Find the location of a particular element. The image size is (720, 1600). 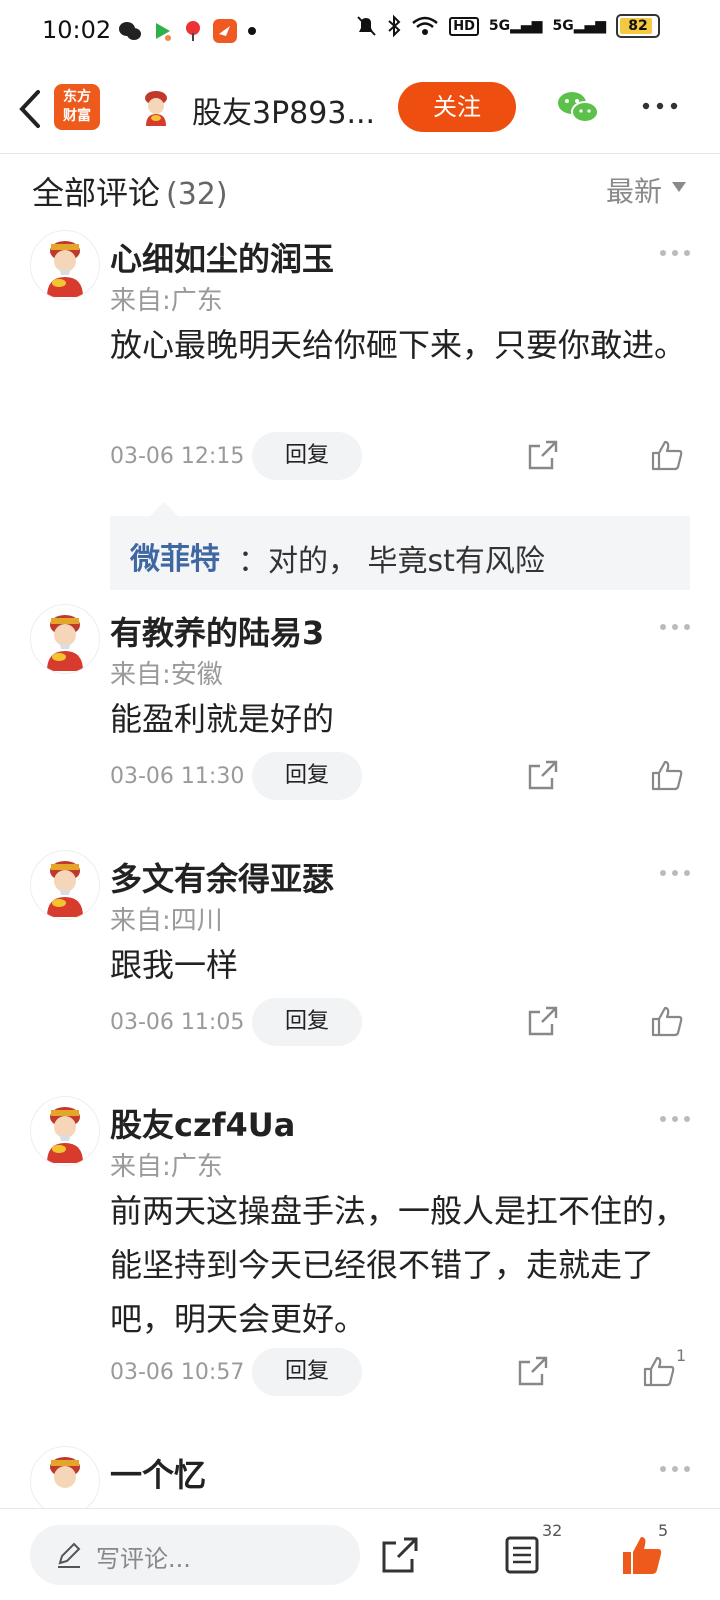

top-nav: 东方 财富 股友3P893... 关注 is located at coordinates (360, 112).